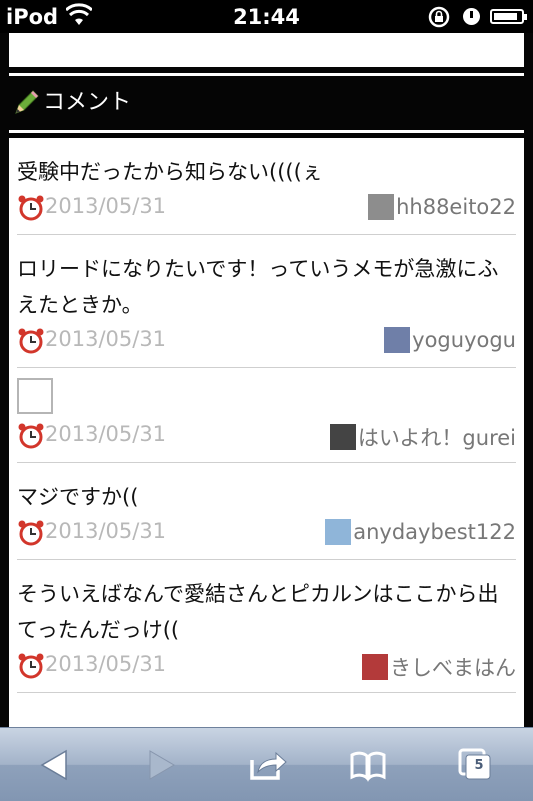 The width and height of the screenshot is (533, 801). Describe the element at coordinates (78, 497) in the screenshot. I see `comment-text: マジですか((` at that location.